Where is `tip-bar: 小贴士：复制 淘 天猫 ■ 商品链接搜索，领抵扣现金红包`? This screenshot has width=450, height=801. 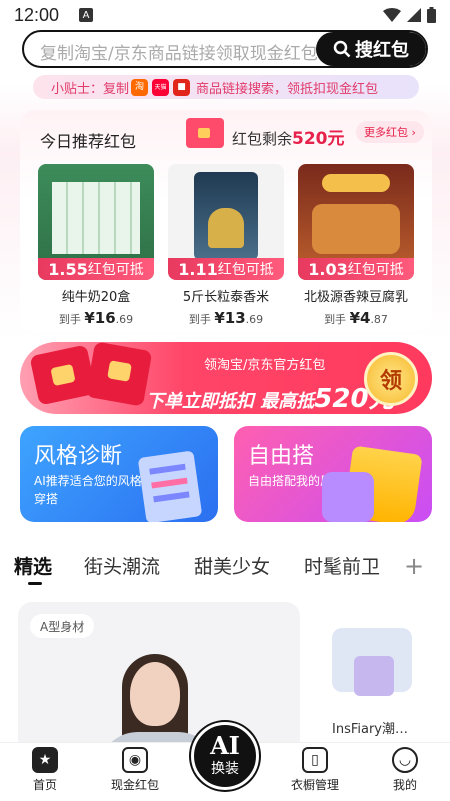 tip-bar: 小贴士：复制 淘 天猫 ■ 商品链接搜索，领抵扣现金红包 is located at coordinates (226, 87).